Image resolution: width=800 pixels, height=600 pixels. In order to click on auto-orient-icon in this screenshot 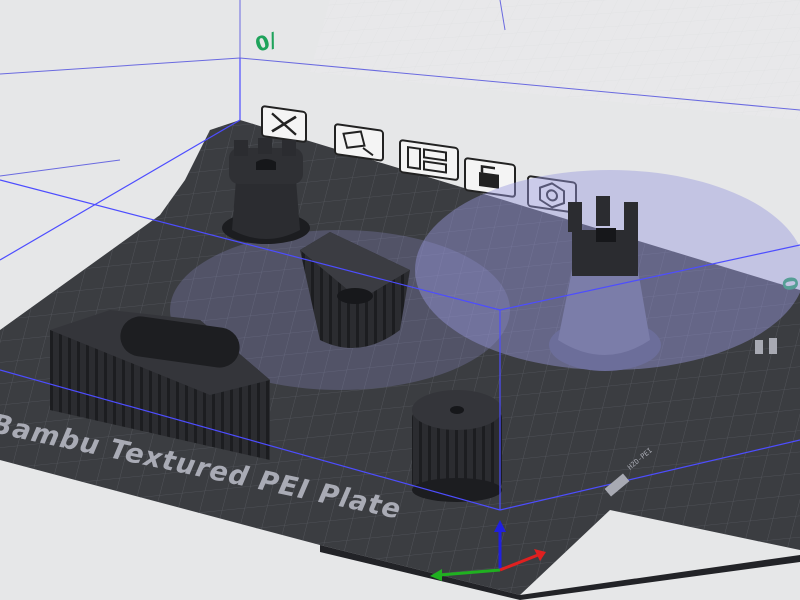, I will do `click(359, 142)`.